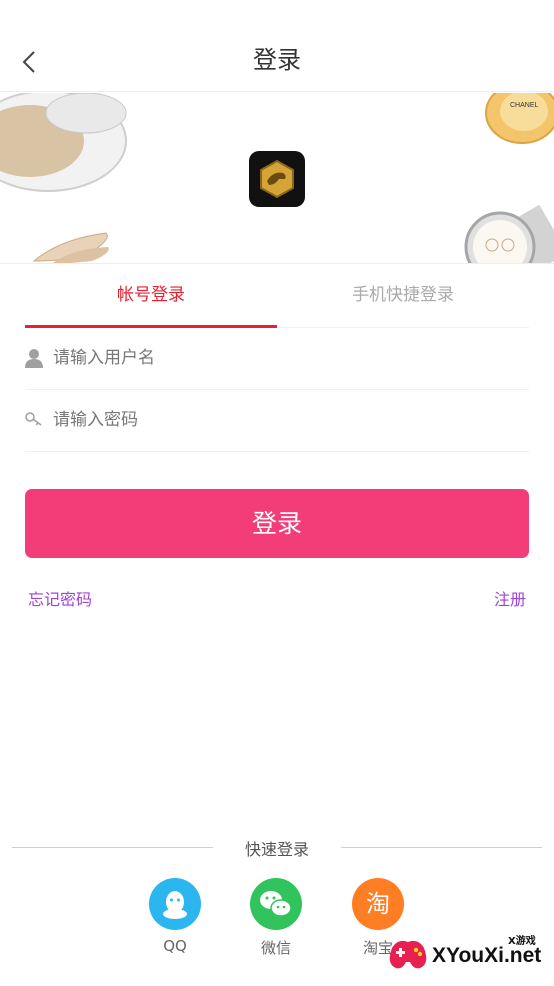  Describe the element at coordinates (60, 598) in the screenshot. I see `forgot-password-link: 忘记密码` at that location.